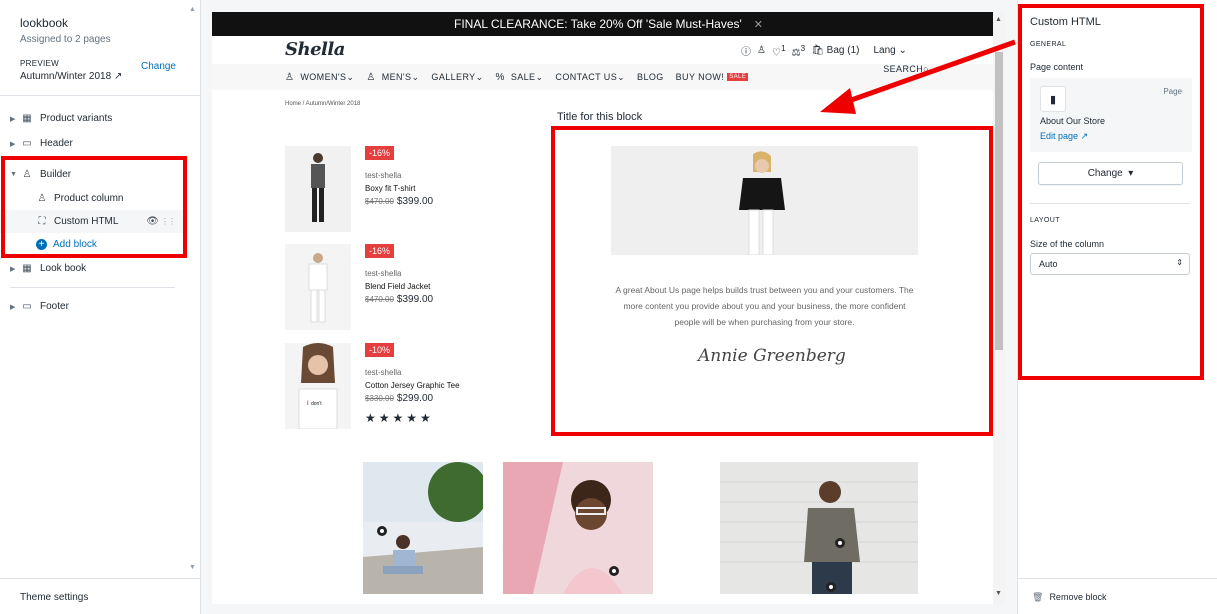  What do you see at coordinates (65, 39) in the screenshot?
I see `assigned-pages: Assigned to 2 pages` at bounding box center [65, 39].